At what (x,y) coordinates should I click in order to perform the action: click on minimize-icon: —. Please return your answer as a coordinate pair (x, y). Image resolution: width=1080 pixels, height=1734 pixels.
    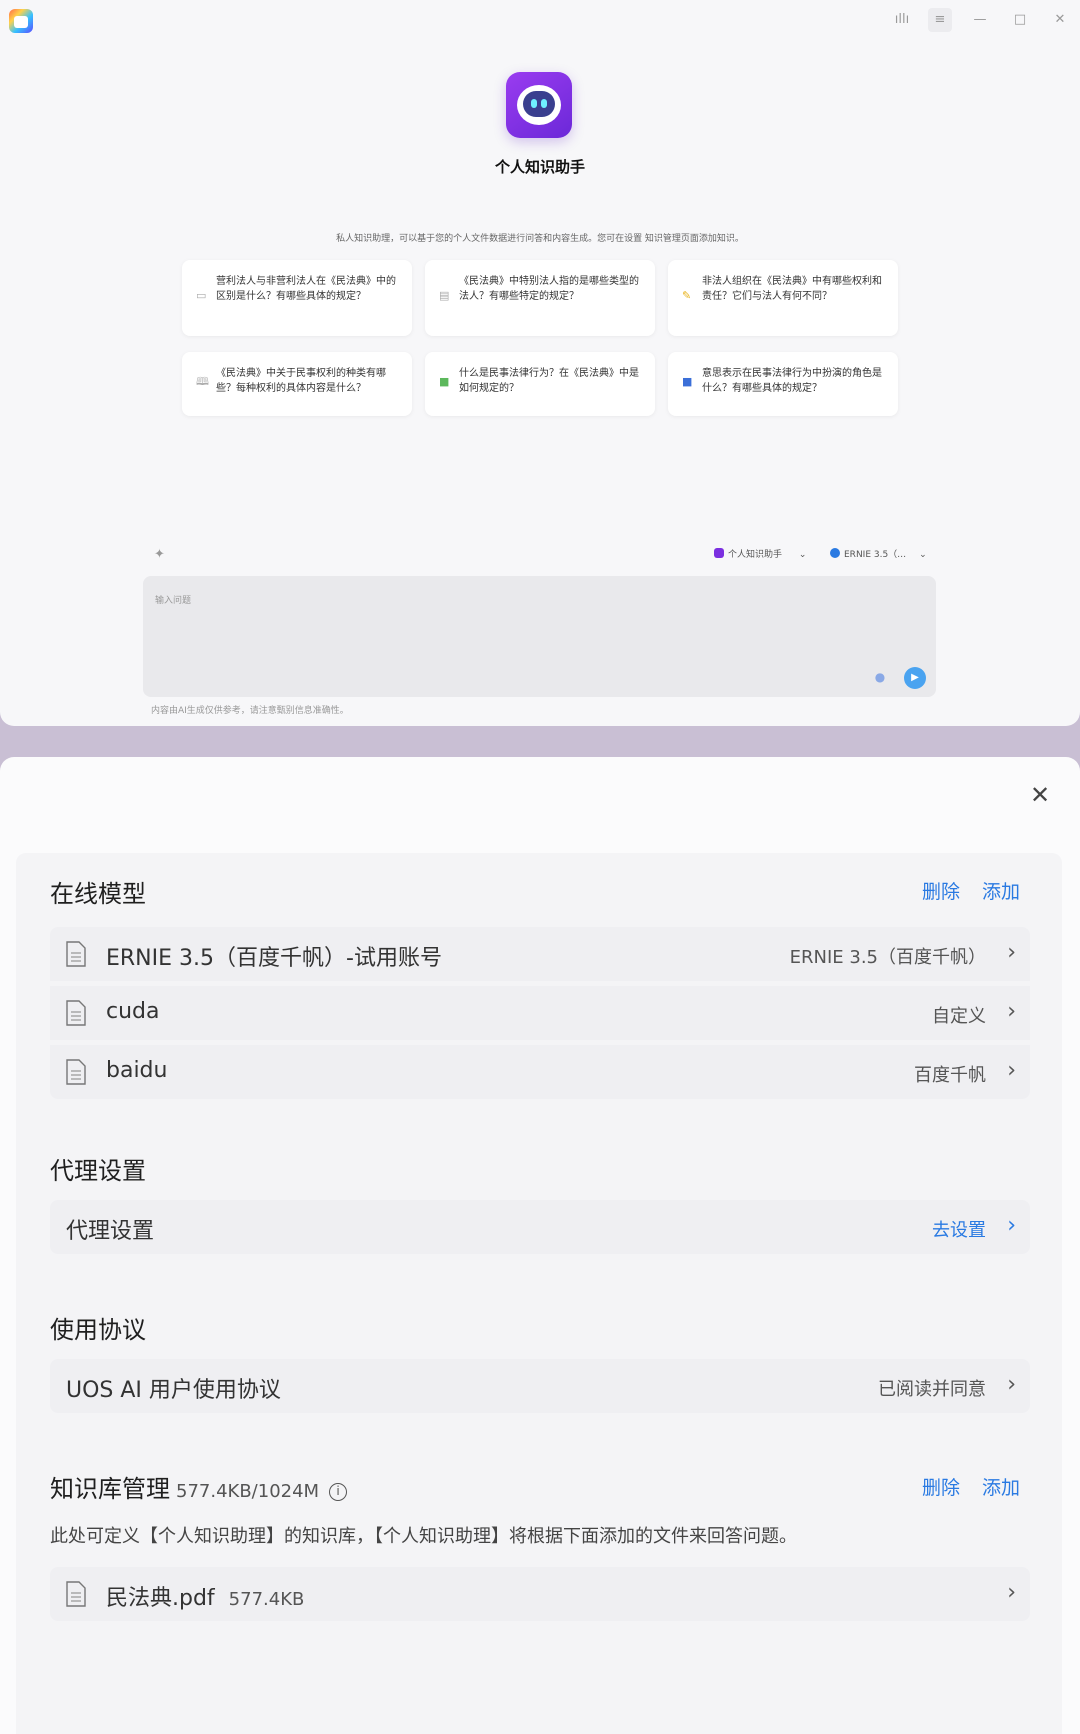
    Looking at the image, I should click on (980, 20).